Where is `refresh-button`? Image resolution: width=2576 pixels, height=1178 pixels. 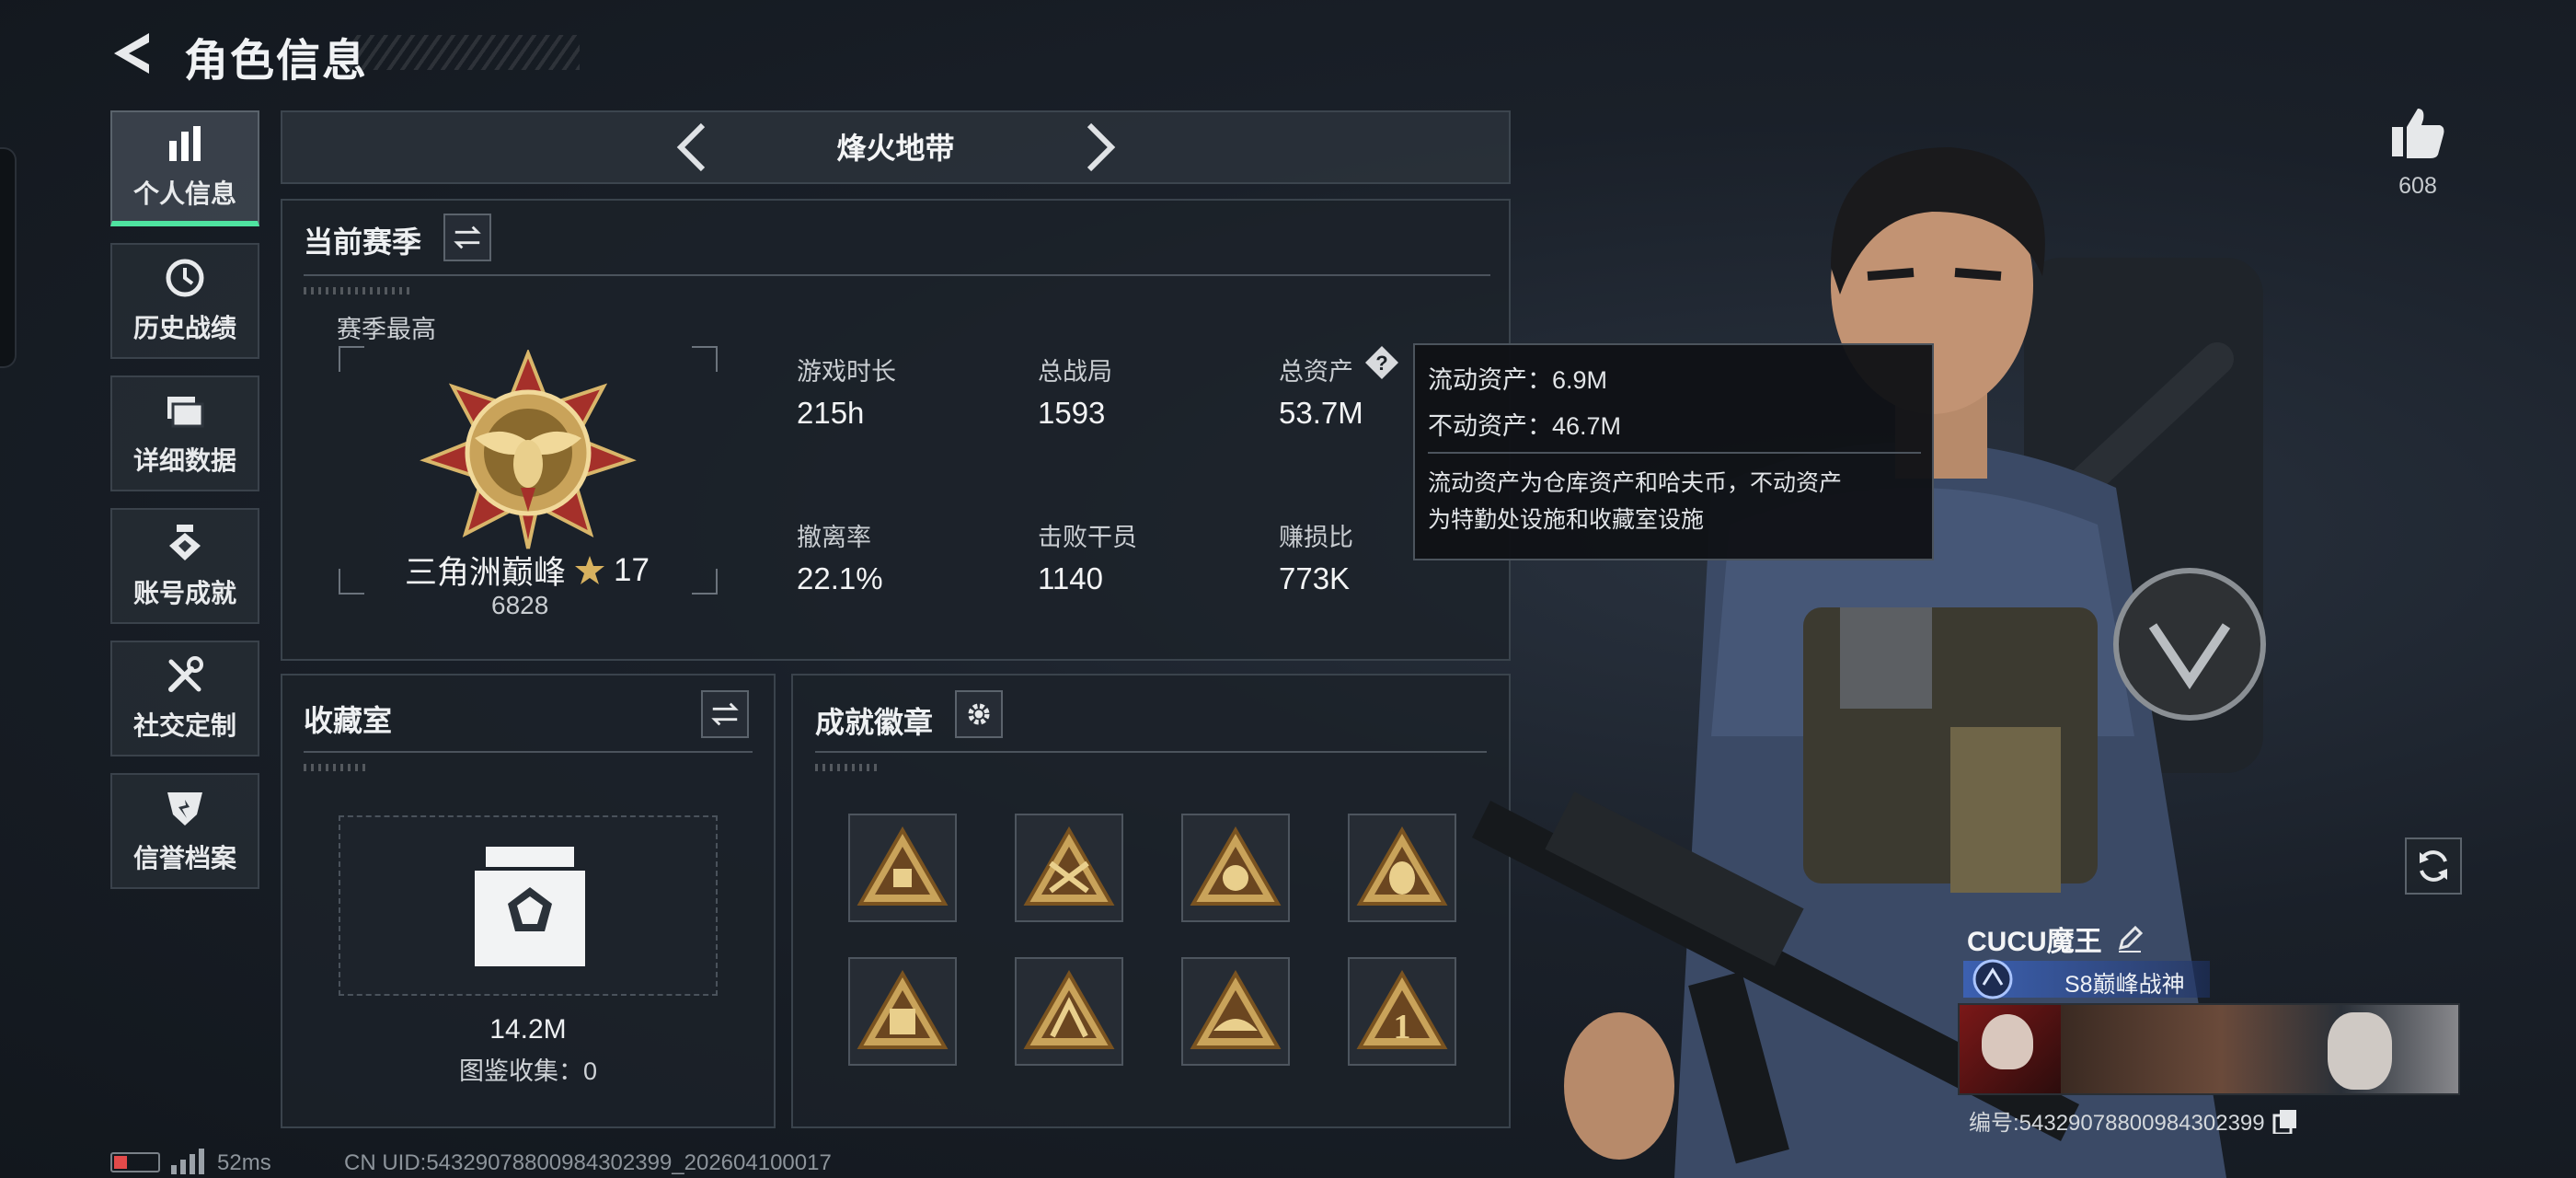
refresh-button is located at coordinates (2433, 866).